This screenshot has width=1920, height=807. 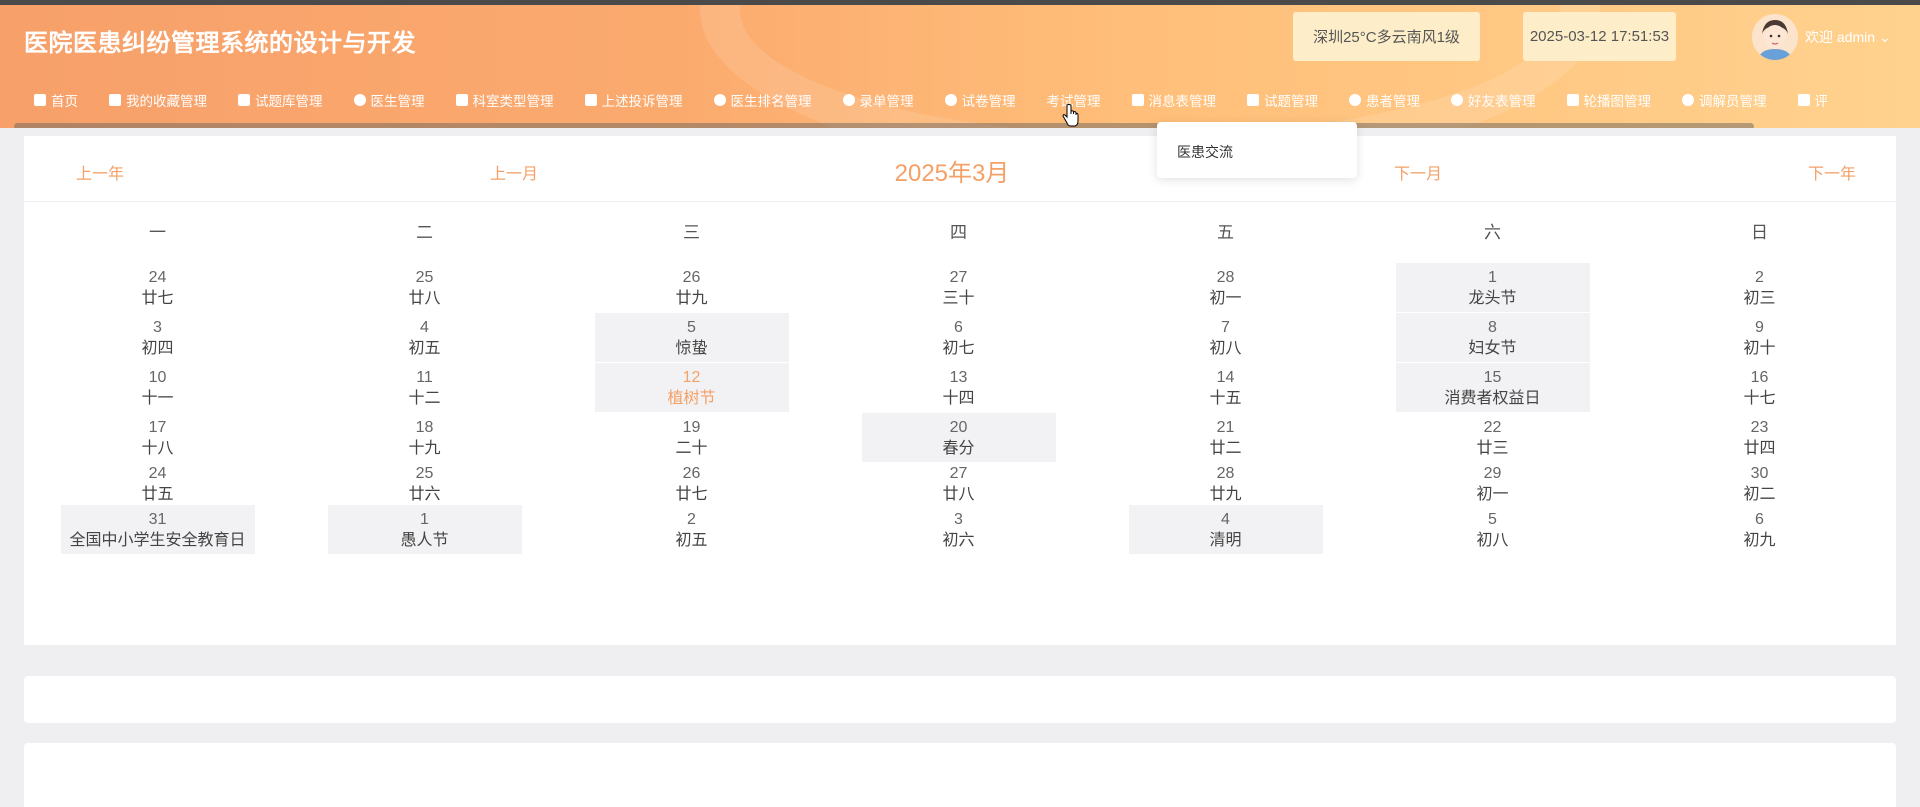 What do you see at coordinates (1492, 398) in the screenshot?
I see `lunar-date: 消费者权益日` at bounding box center [1492, 398].